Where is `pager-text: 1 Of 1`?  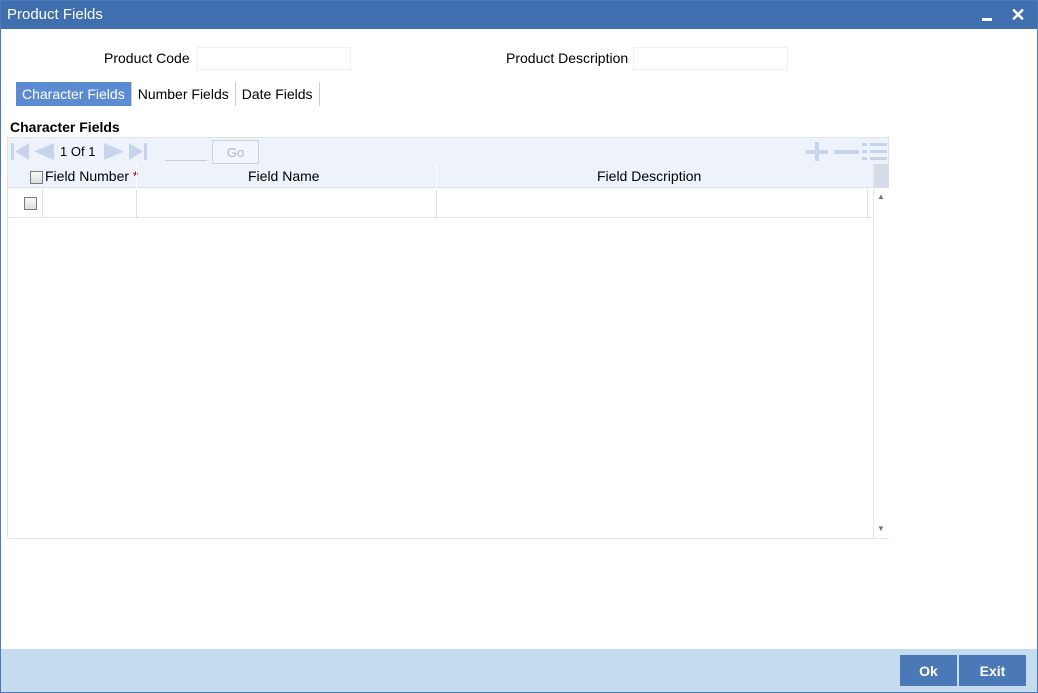 pager-text: 1 Of 1 is located at coordinates (77, 151).